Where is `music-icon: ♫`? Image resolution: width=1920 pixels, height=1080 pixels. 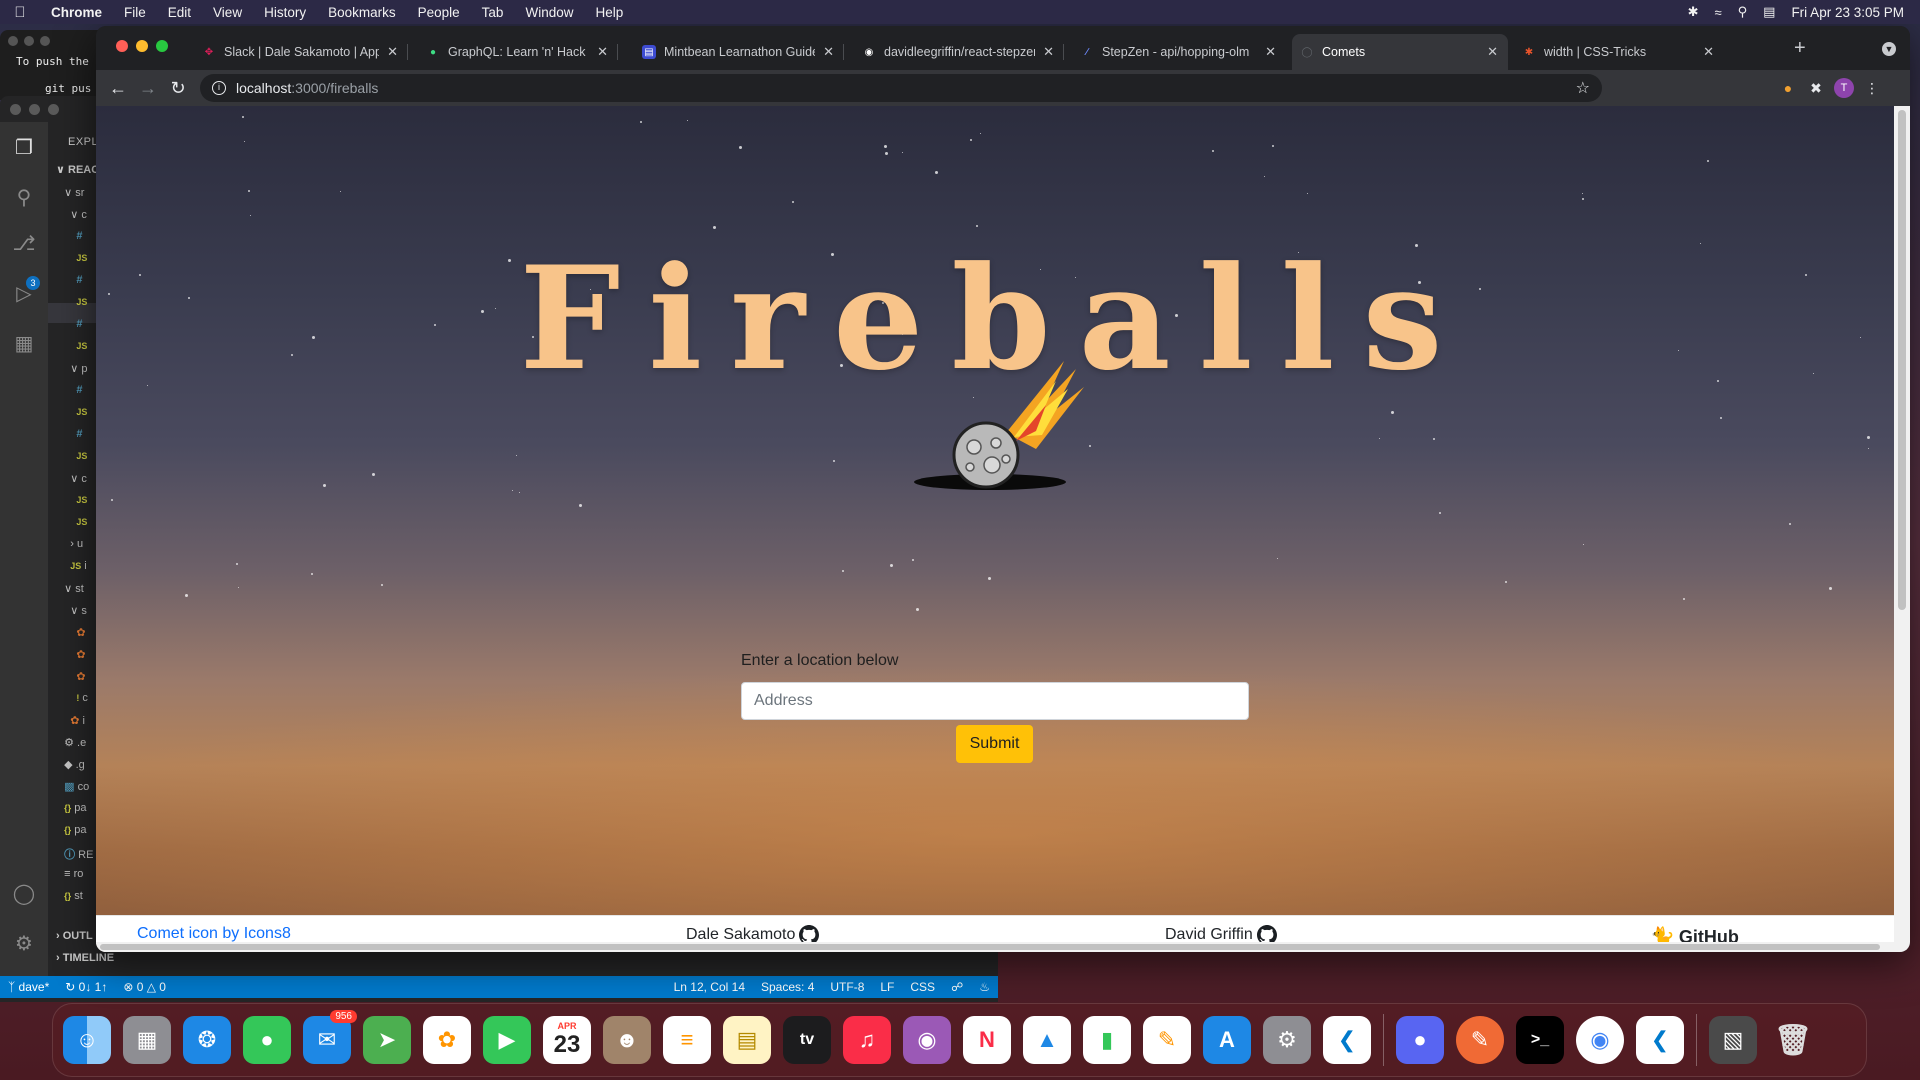 music-icon: ♫ is located at coordinates (867, 1040).